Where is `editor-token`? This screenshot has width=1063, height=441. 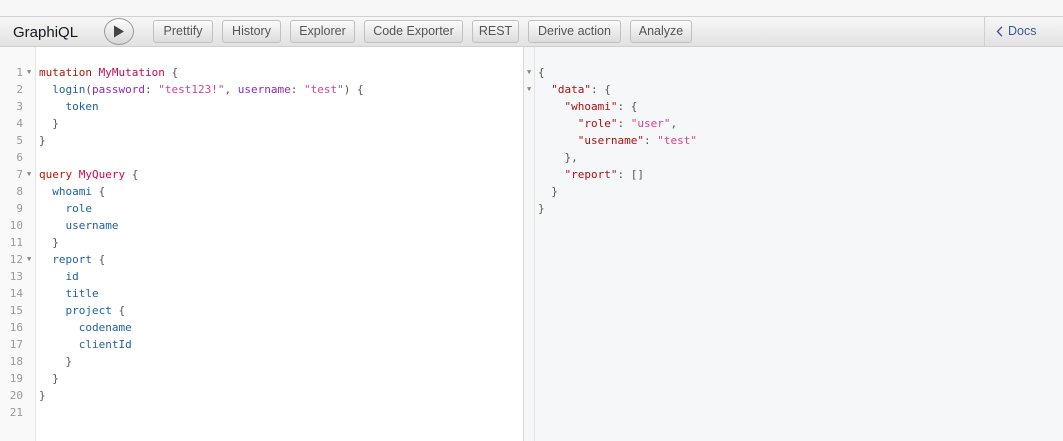 editor-token is located at coordinates (59, 327).